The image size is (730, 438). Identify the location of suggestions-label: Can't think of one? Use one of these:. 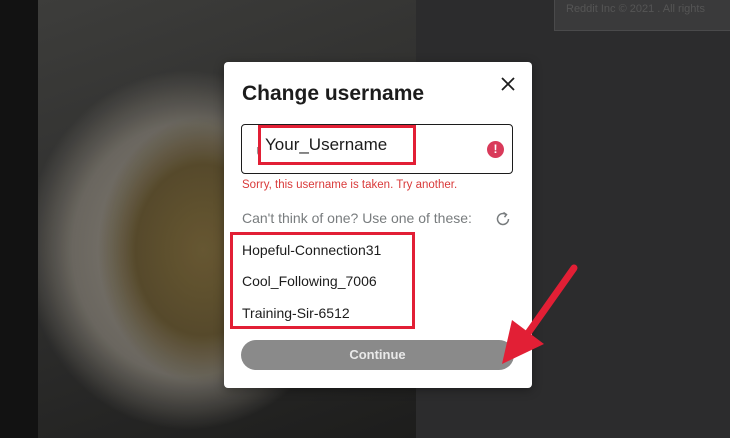
(357, 218).